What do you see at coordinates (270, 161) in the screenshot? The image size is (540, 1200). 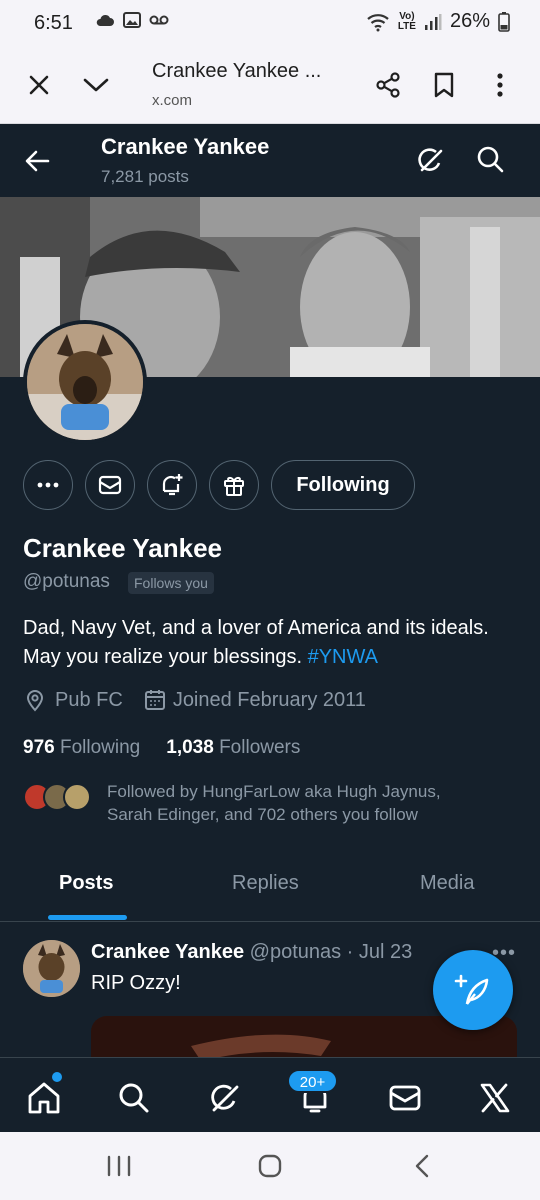 I see `profile-header: Crankee Yankee 7,281 posts` at bounding box center [270, 161].